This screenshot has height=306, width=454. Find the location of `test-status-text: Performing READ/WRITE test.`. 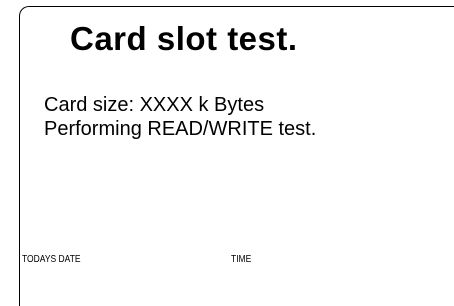

test-status-text: Performing READ/WRITE test. is located at coordinates (180, 129).